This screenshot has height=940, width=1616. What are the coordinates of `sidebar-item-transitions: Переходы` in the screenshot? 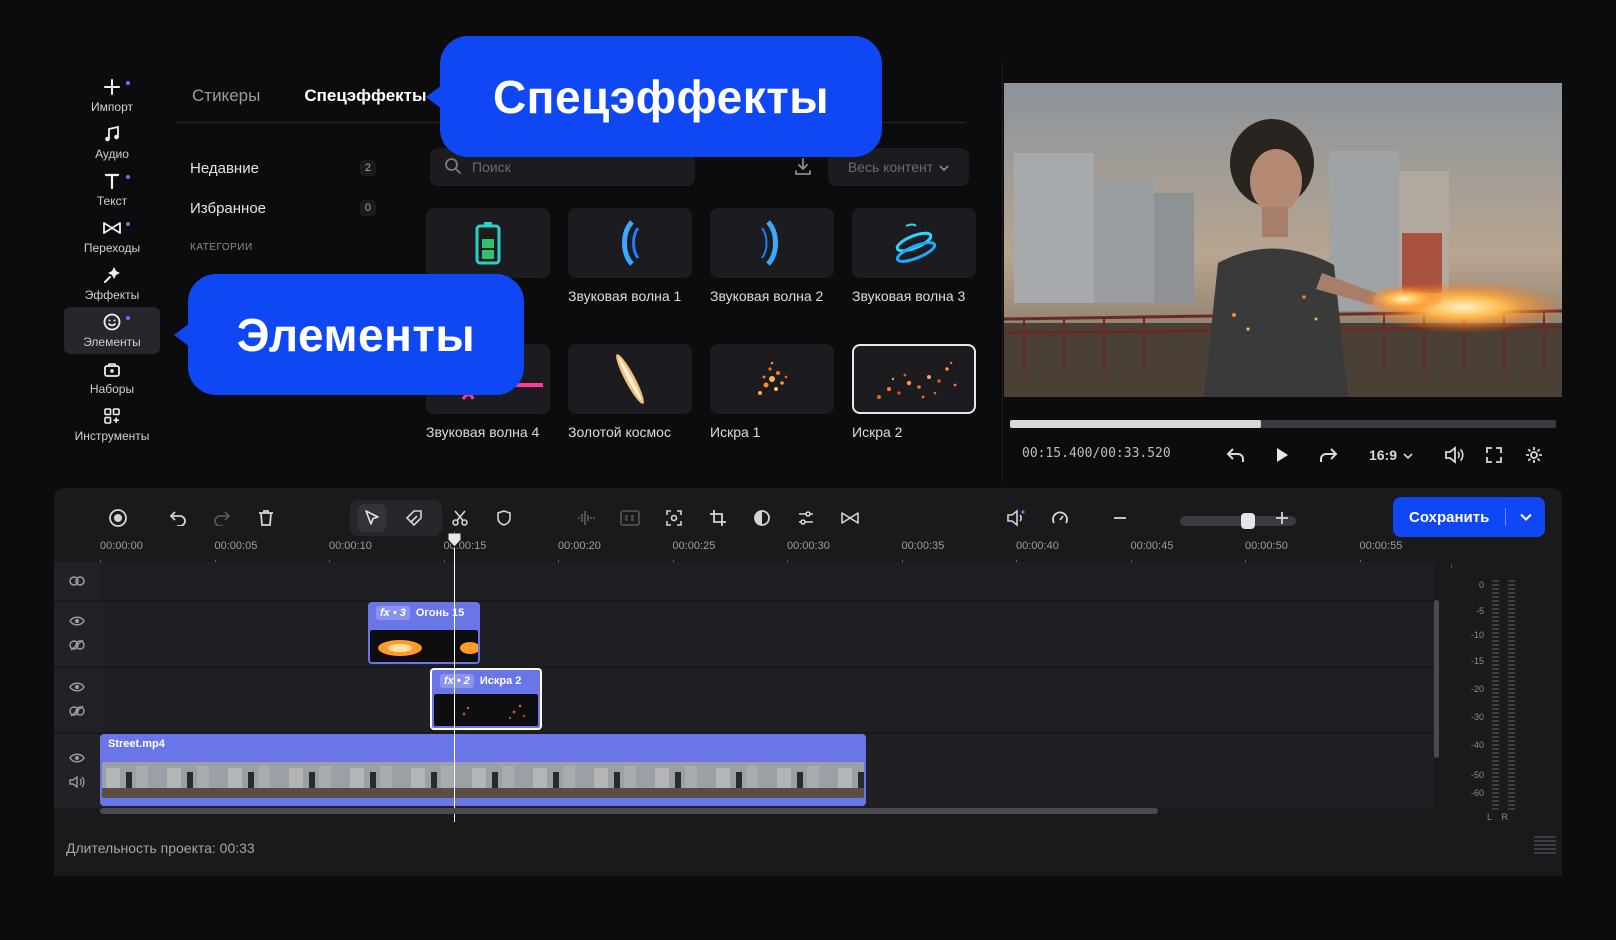 It's located at (112, 236).